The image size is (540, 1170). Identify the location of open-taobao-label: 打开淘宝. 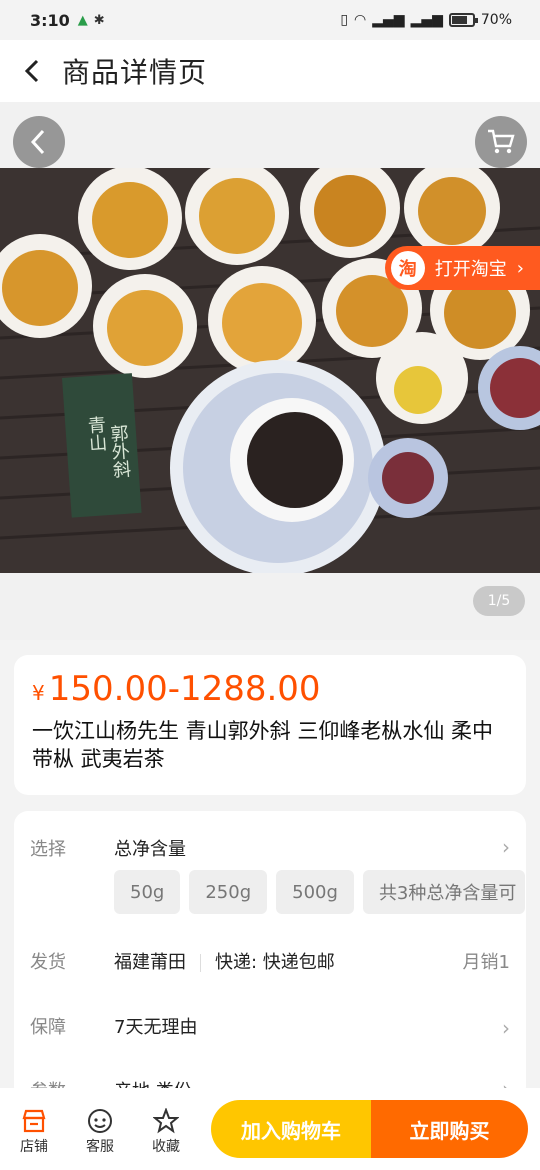
(470, 269).